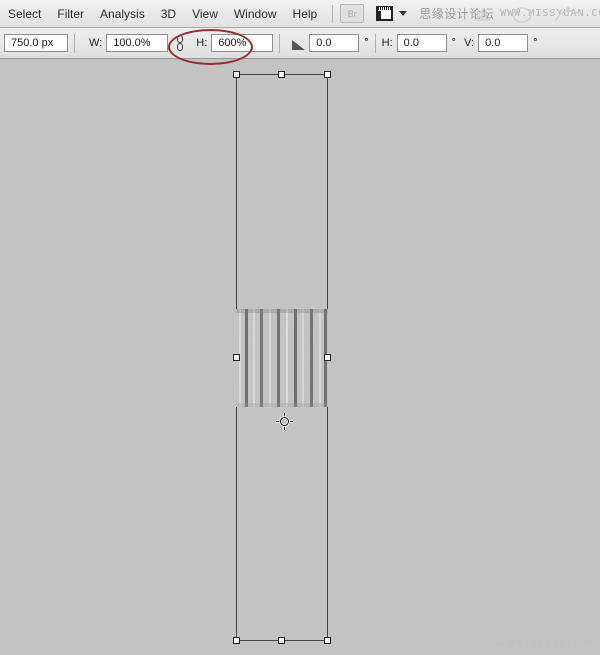  What do you see at coordinates (180, 43) in the screenshot?
I see `link-constraint-icon` at bounding box center [180, 43].